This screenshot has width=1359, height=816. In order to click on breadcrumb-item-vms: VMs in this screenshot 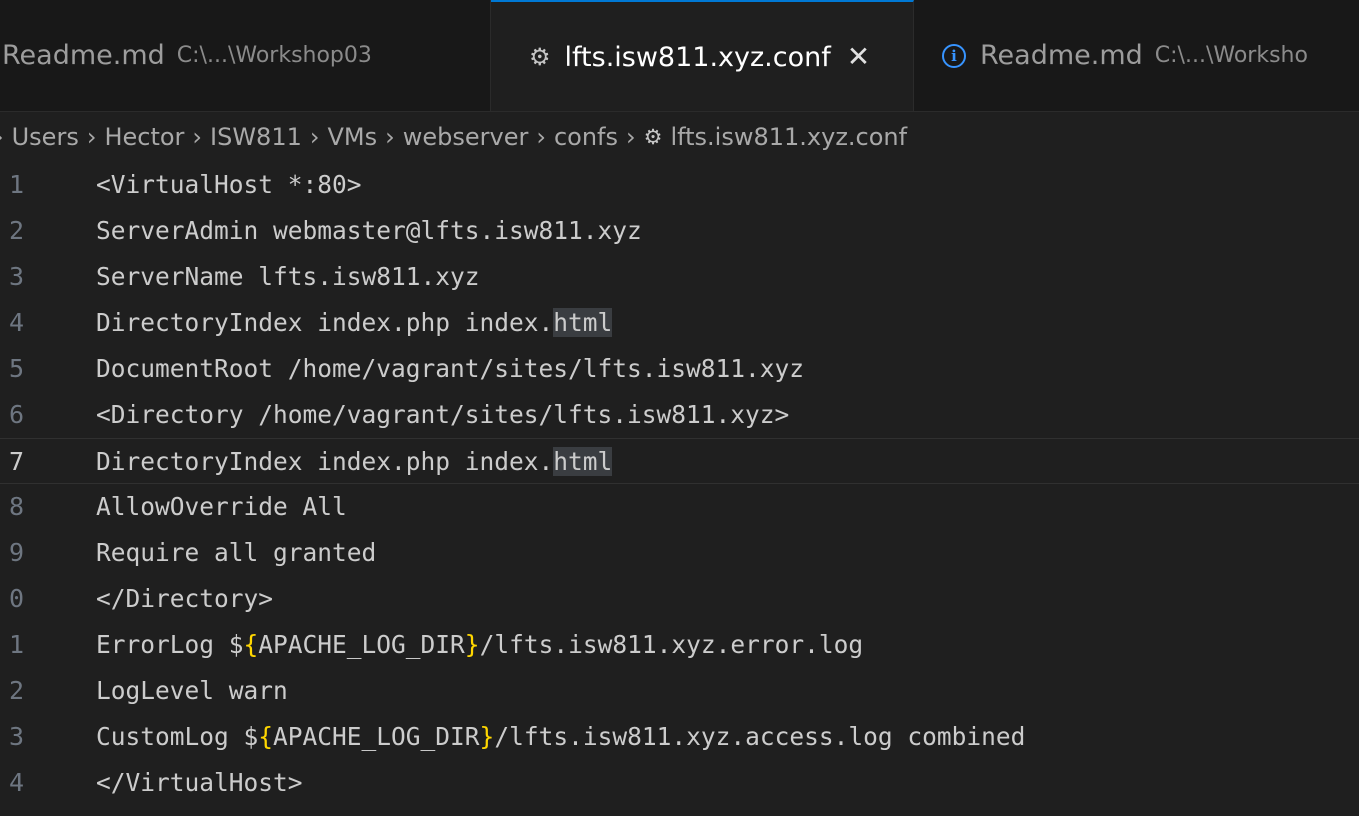, I will do `click(352, 137)`.